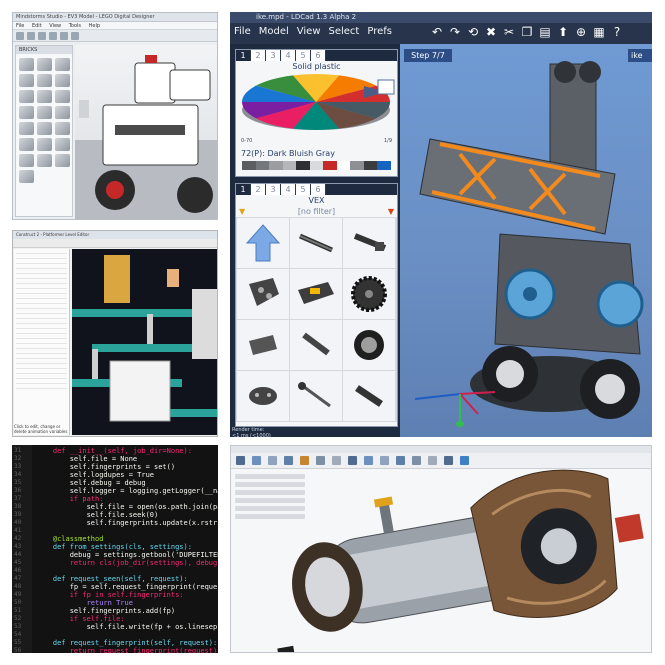  What do you see at coordinates (369, 294) in the screenshot?
I see `part-gear-icon` at bounding box center [369, 294].